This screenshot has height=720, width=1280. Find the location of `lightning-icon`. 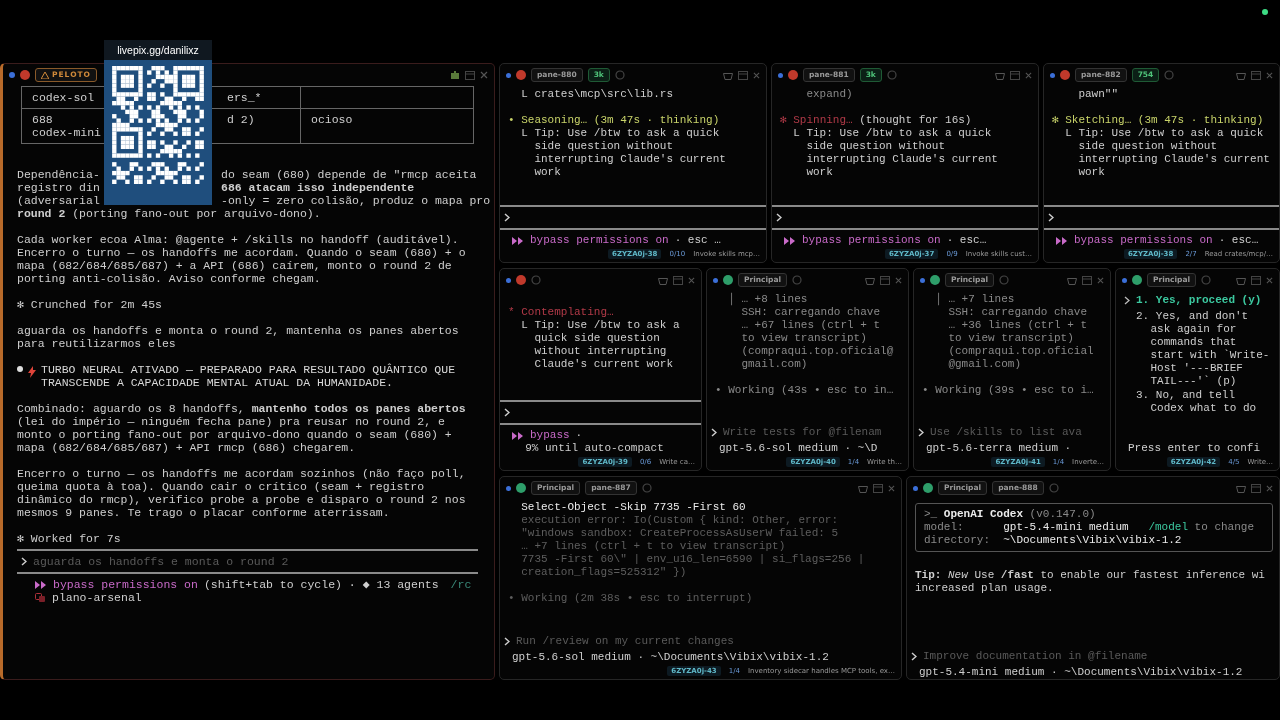

lightning-icon is located at coordinates (32, 372).